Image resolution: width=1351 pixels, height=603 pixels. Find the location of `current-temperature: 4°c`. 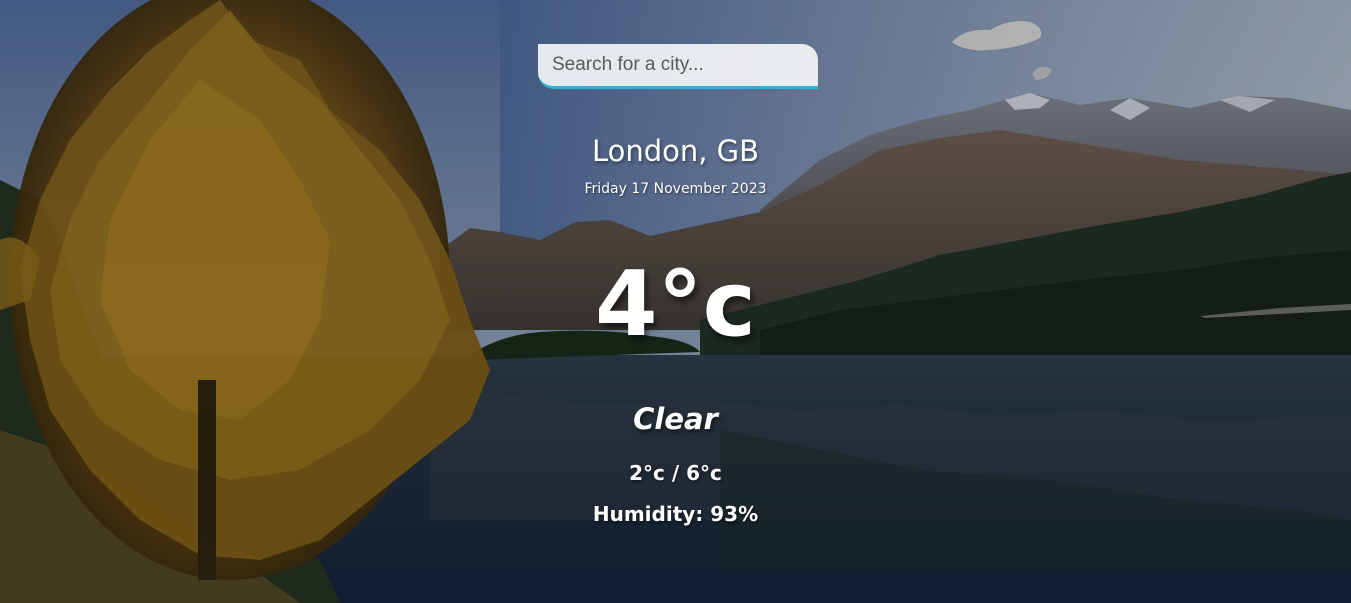

current-temperature: 4°c is located at coordinates (675, 304).